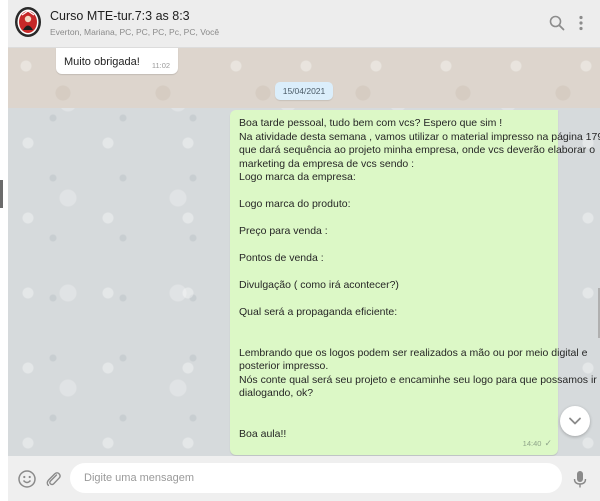  I want to click on microphone-icon, so click(580, 479).